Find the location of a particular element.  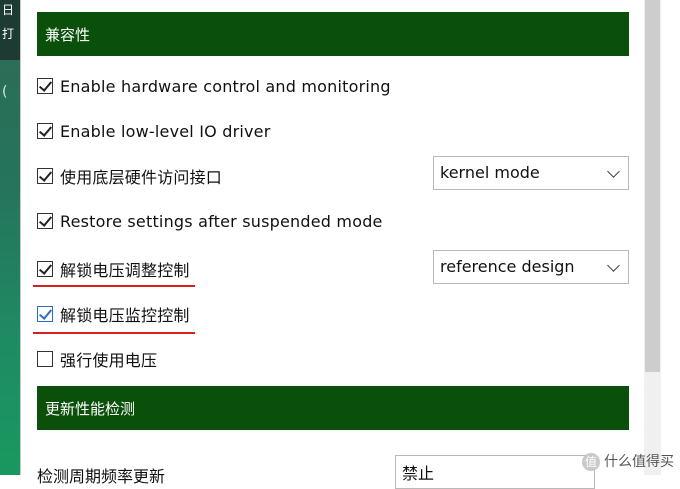

option-label: 解锁电压监控控制 is located at coordinates (125, 315).